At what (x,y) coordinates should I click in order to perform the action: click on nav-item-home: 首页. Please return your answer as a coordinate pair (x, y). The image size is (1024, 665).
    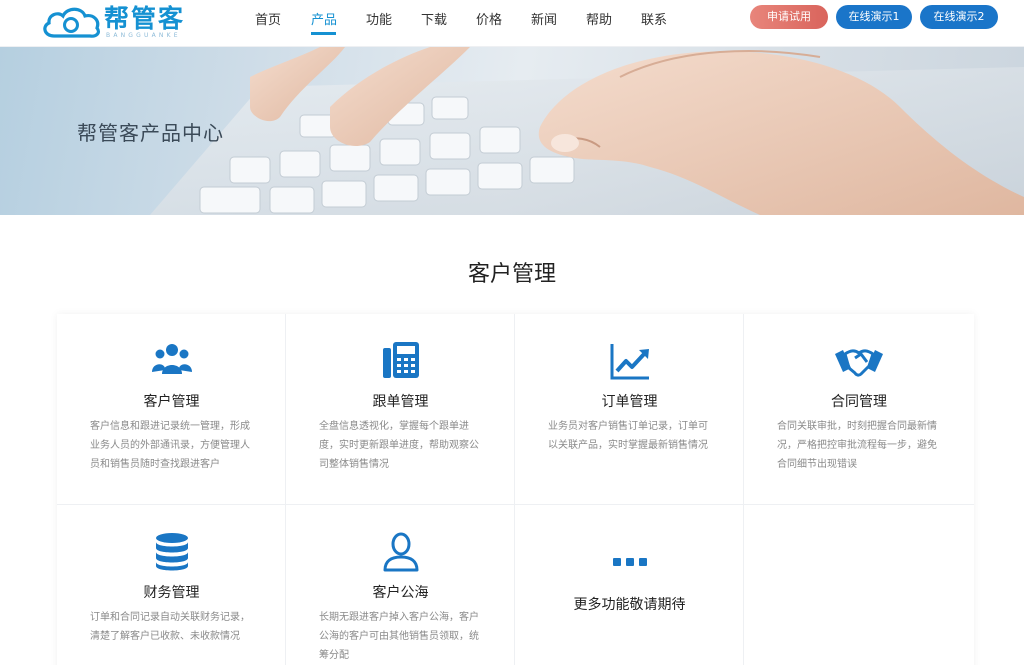
    Looking at the image, I should click on (268, 18).